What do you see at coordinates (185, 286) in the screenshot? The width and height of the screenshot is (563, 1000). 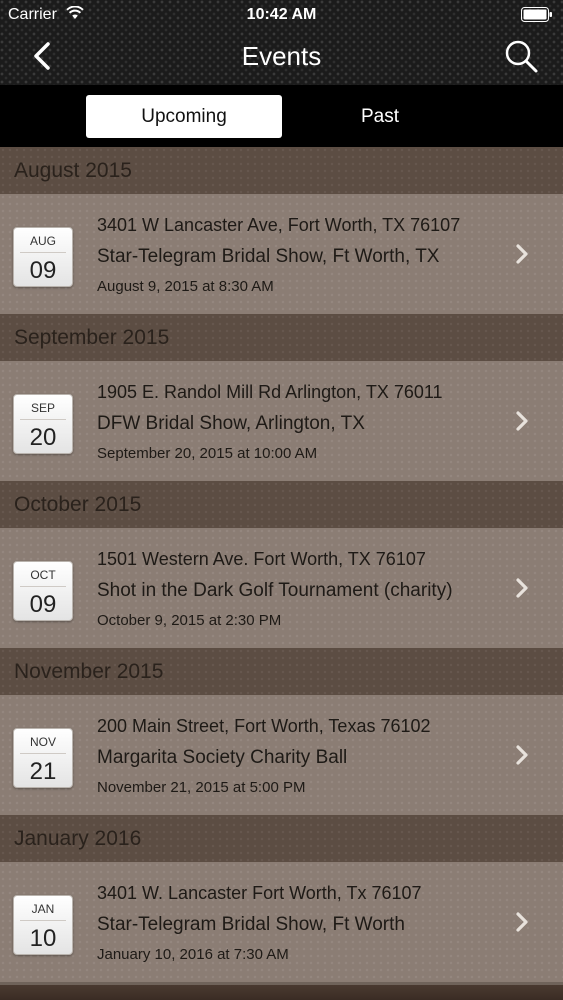 I see `event-datetime: August 9, 2015 at 8:30 AM` at bounding box center [185, 286].